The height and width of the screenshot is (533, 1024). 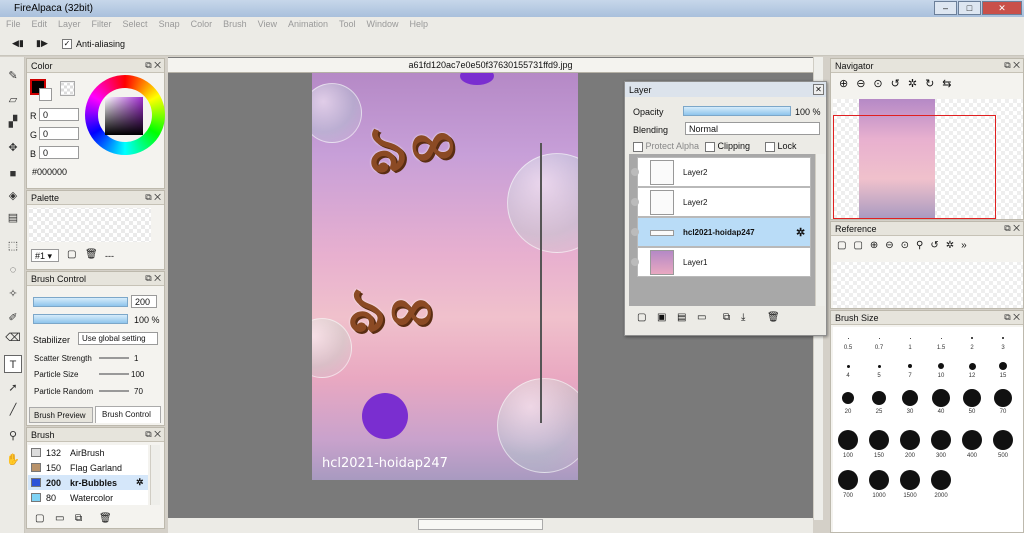 What do you see at coordinates (67, 43) in the screenshot?
I see `antialias-checkbox: ✓` at bounding box center [67, 43].